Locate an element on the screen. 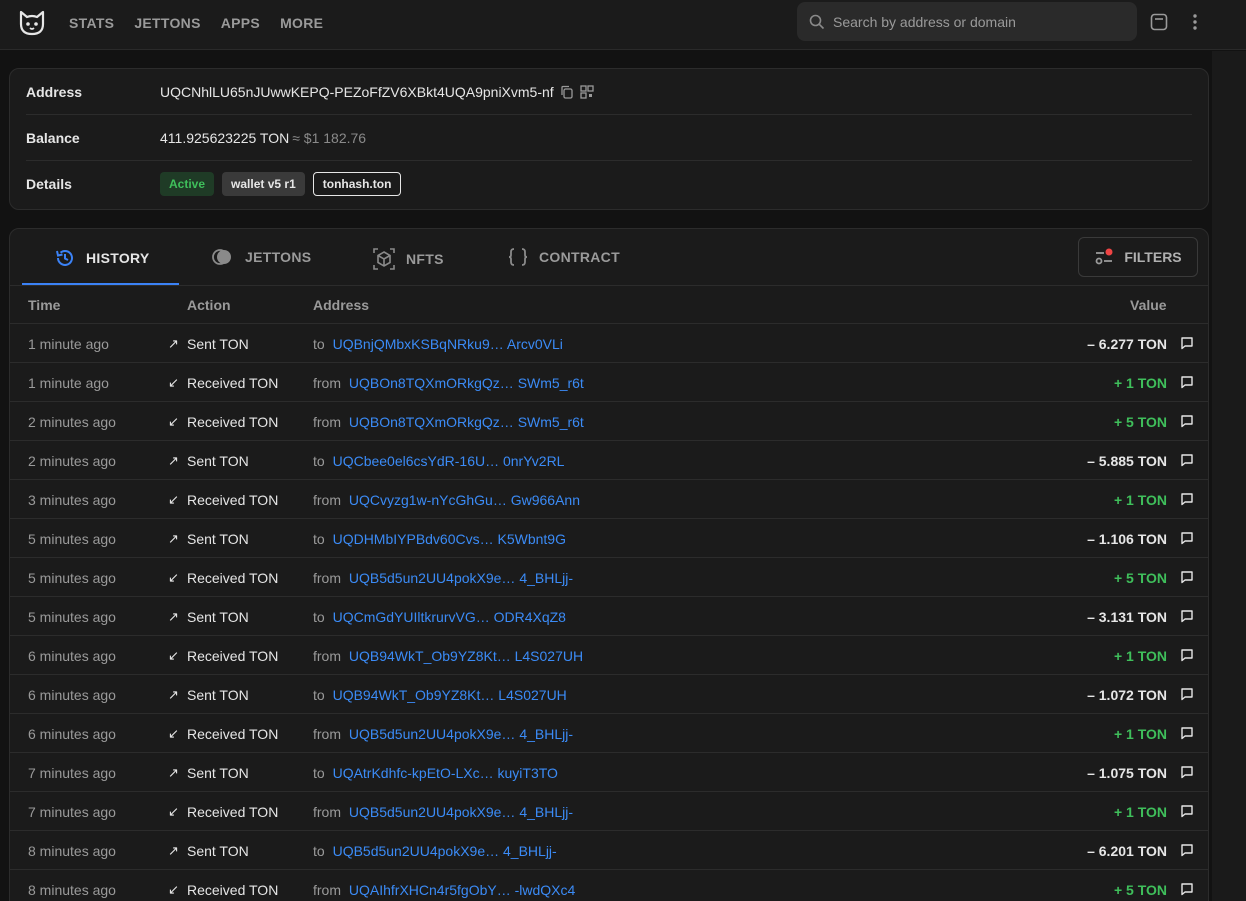 This screenshot has height=901, width=1246. row-address: to UQAtrKdhfc-kpEtO-LXc… kuyiT3TO is located at coordinates (435, 773).